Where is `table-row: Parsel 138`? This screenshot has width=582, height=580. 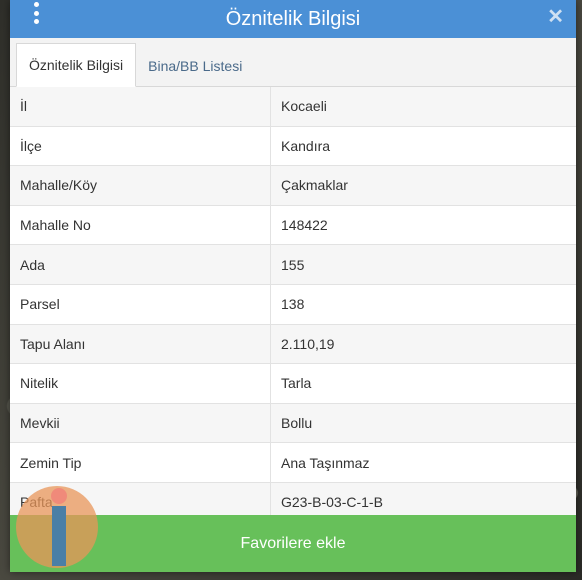 table-row: Parsel 138 is located at coordinates (293, 304).